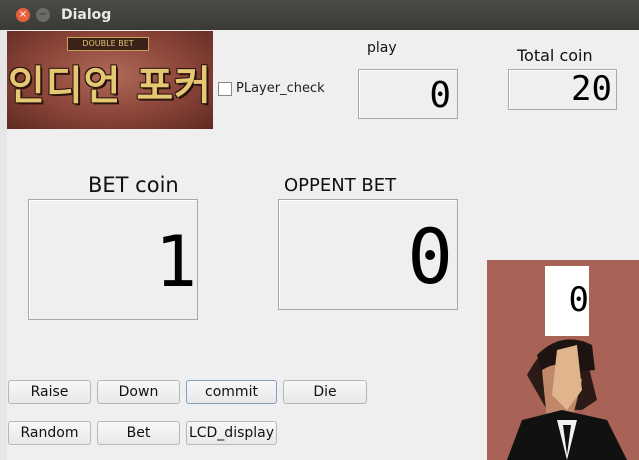  I want to click on play-lcd: 0, so click(408, 94).